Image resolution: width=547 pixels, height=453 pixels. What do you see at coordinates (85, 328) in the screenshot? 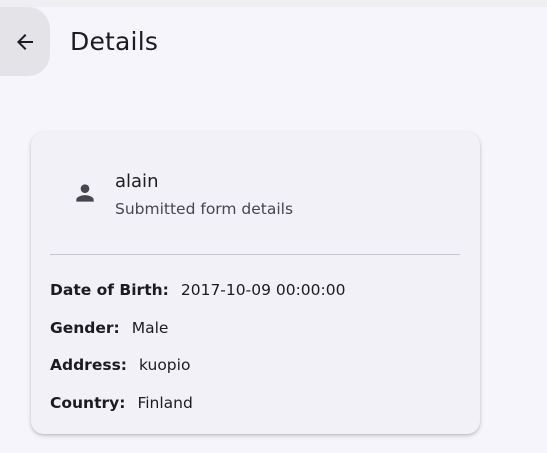
I see `field-label: Gender:` at bounding box center [85, 328].